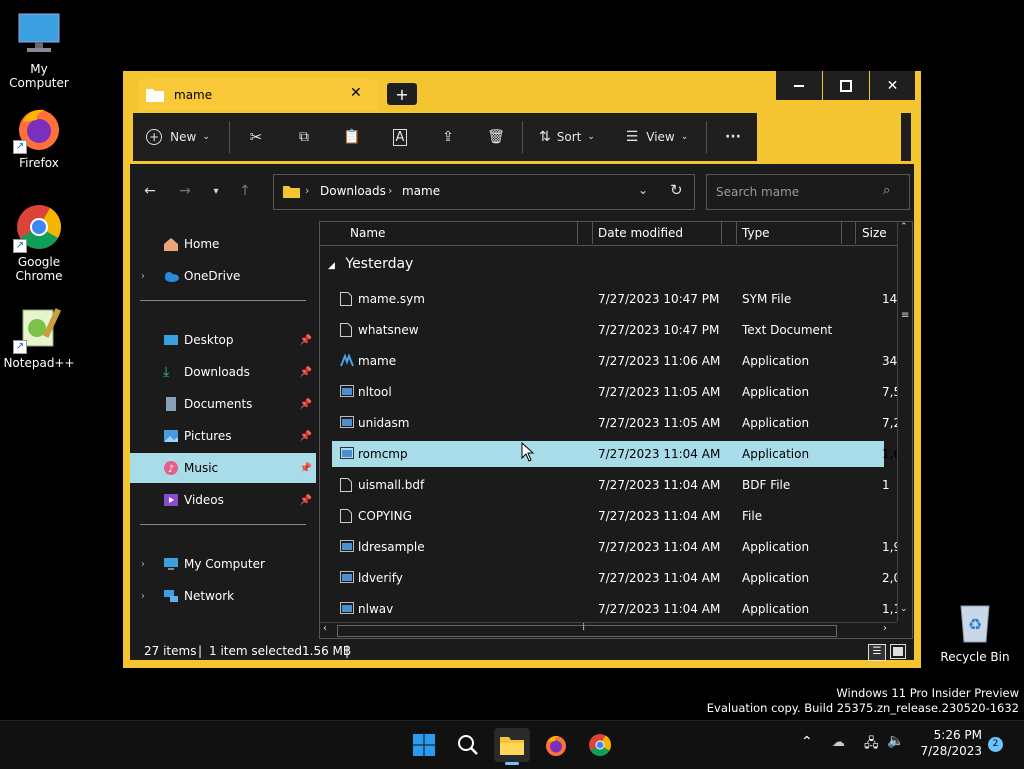  I want to click on address-history-chevron-icon: ⌄, so click(643, 190).